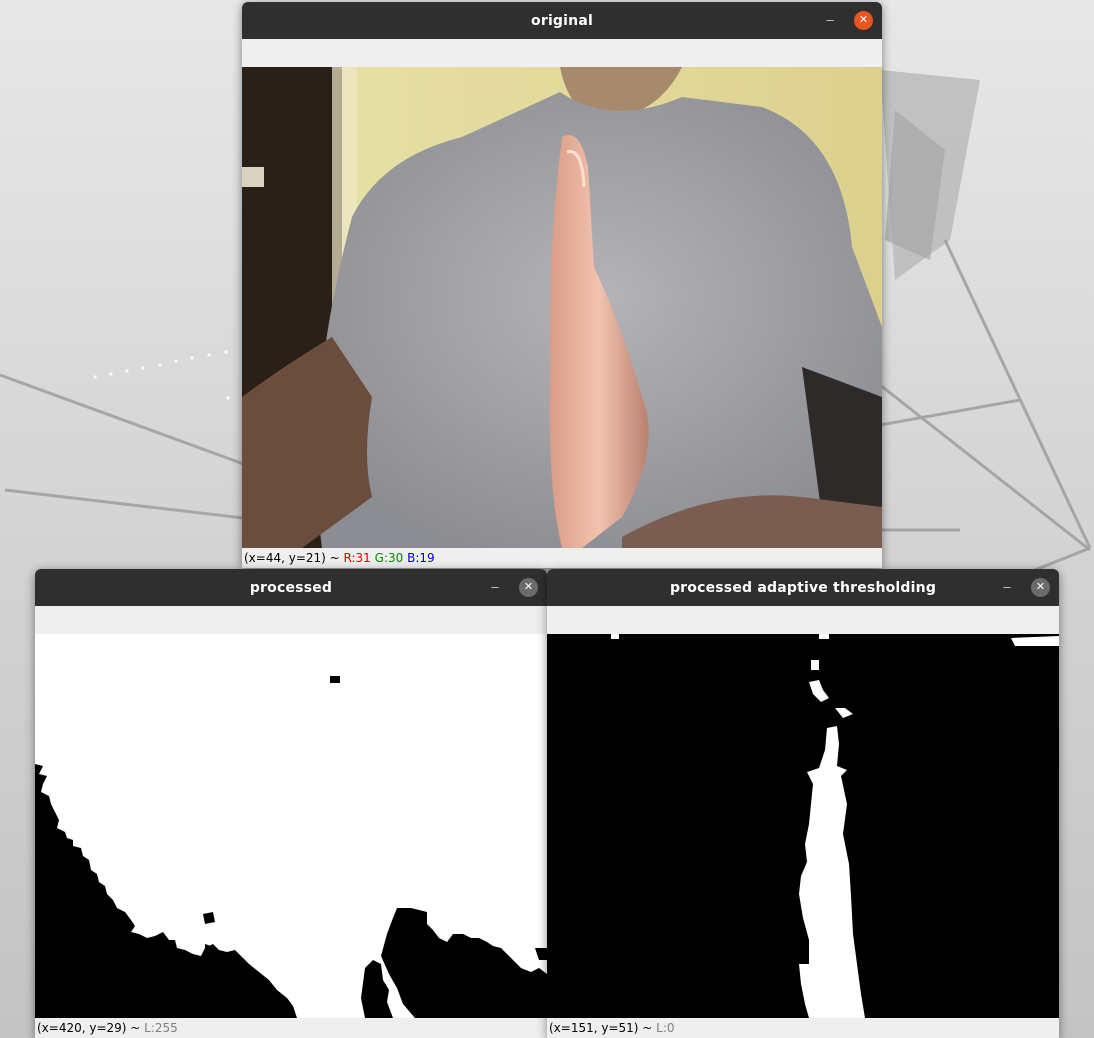 This screenshot has height=1038, width=1094. Describe the element at coordinates (803, 1028) in the screenshot. I see `status-bar: (x=151, y=51) ~ L:0` at that location.